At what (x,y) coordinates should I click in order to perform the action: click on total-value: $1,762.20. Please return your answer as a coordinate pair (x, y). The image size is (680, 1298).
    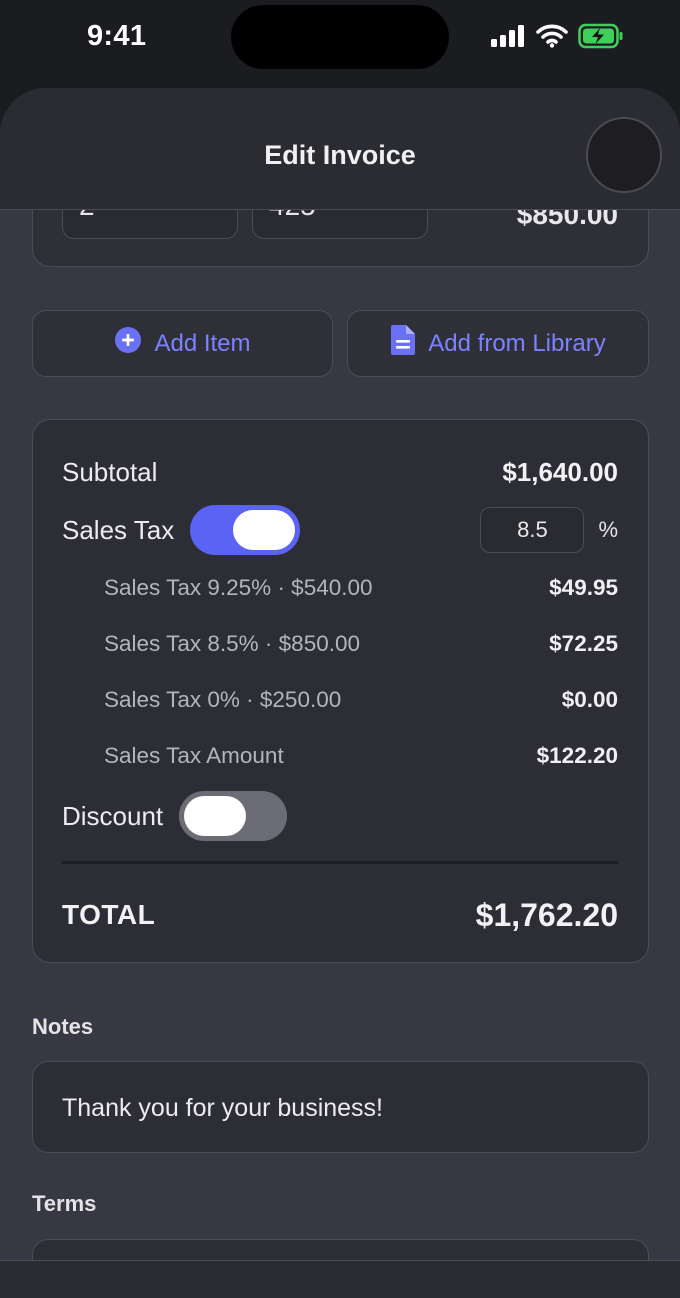
    Looking at the image, I should click on (546, 914).